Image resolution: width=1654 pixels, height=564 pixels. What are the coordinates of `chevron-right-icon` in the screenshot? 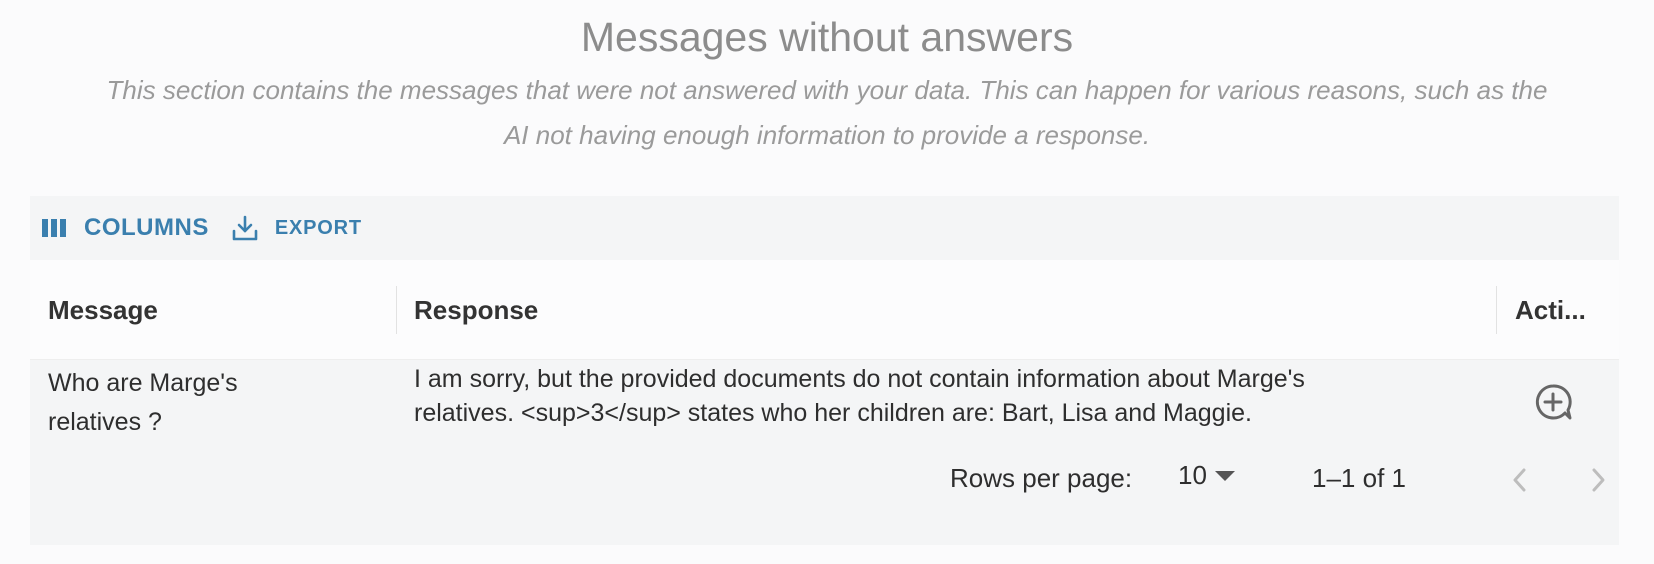 It's located at (1598, 480).